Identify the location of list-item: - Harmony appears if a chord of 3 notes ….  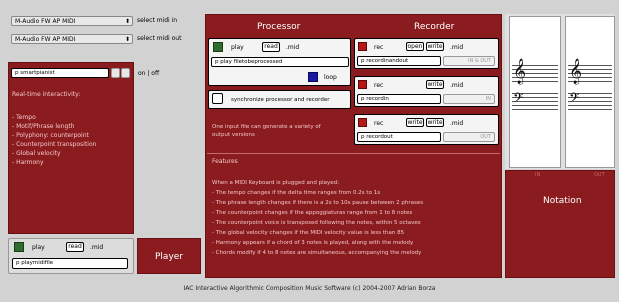
(313, 243).